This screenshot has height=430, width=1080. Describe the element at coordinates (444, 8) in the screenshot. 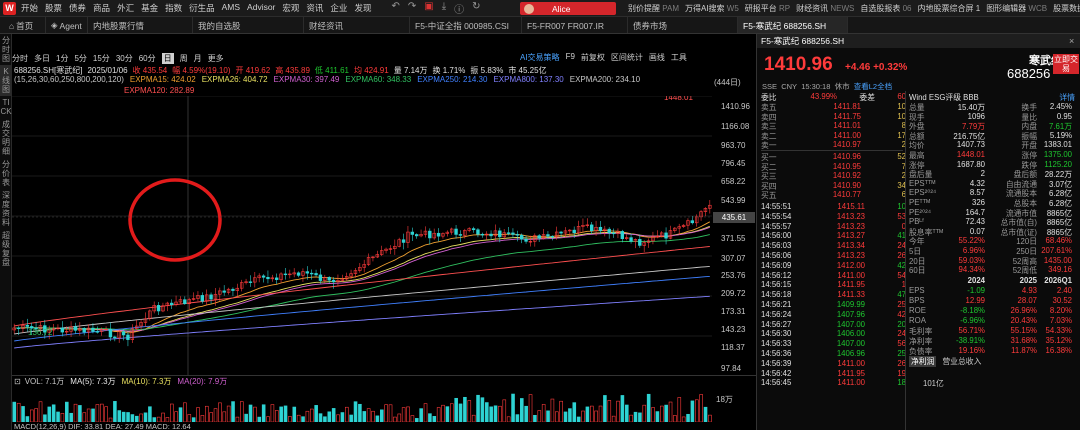

I see `download-icon: ⤓` at that location.